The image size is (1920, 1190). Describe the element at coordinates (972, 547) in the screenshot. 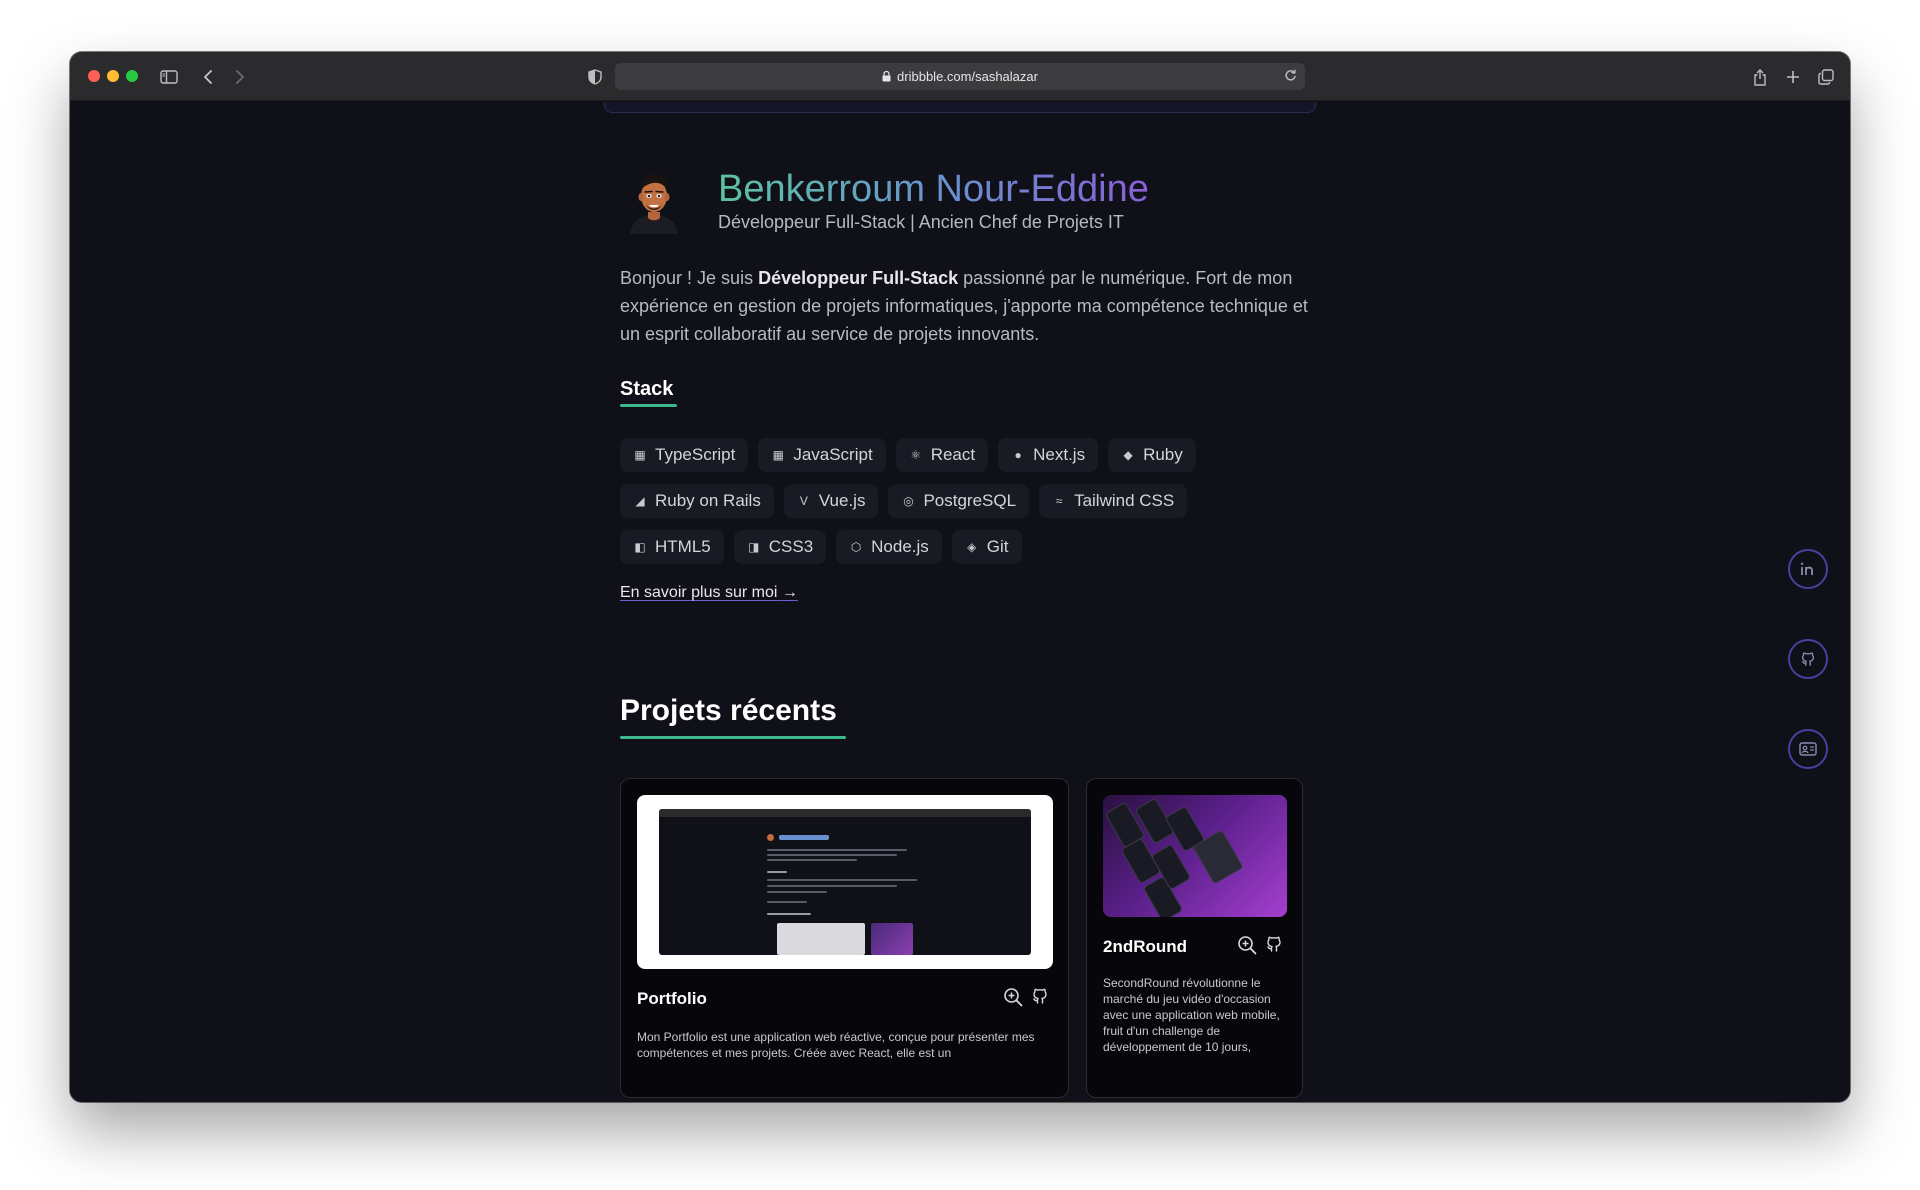

I see `git-icon: ◈` at that location.